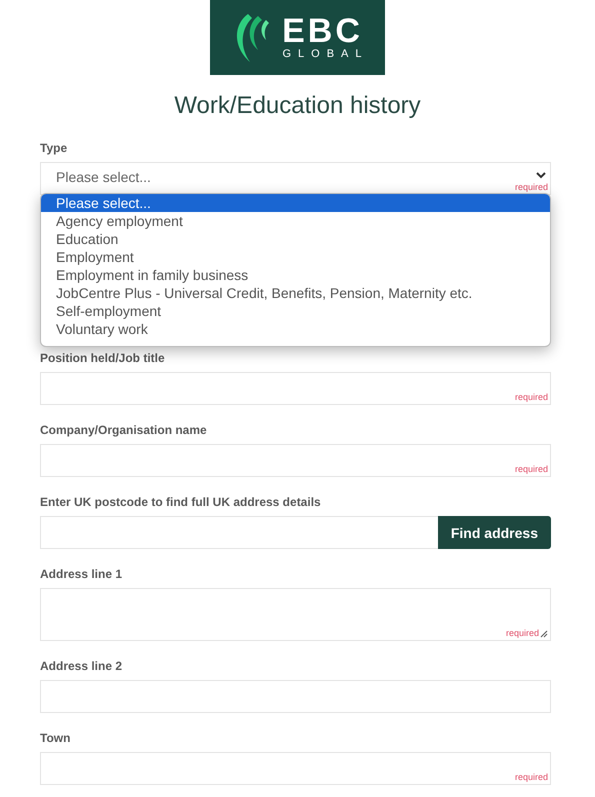  Describe the element at coordinates (295, 311) in the screenshot. I see `dropdown-option: Self-employment` at that location.